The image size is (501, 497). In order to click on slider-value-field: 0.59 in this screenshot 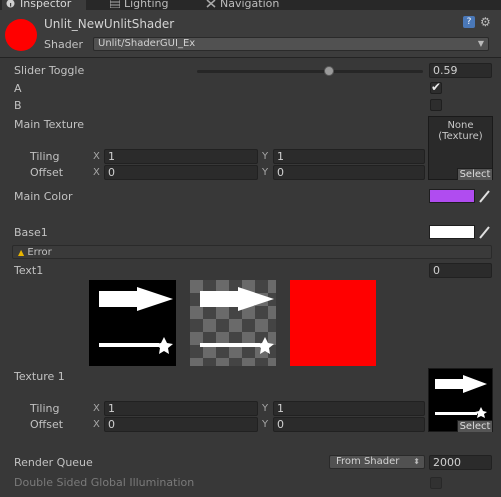, I will do `click(460, 70)`.